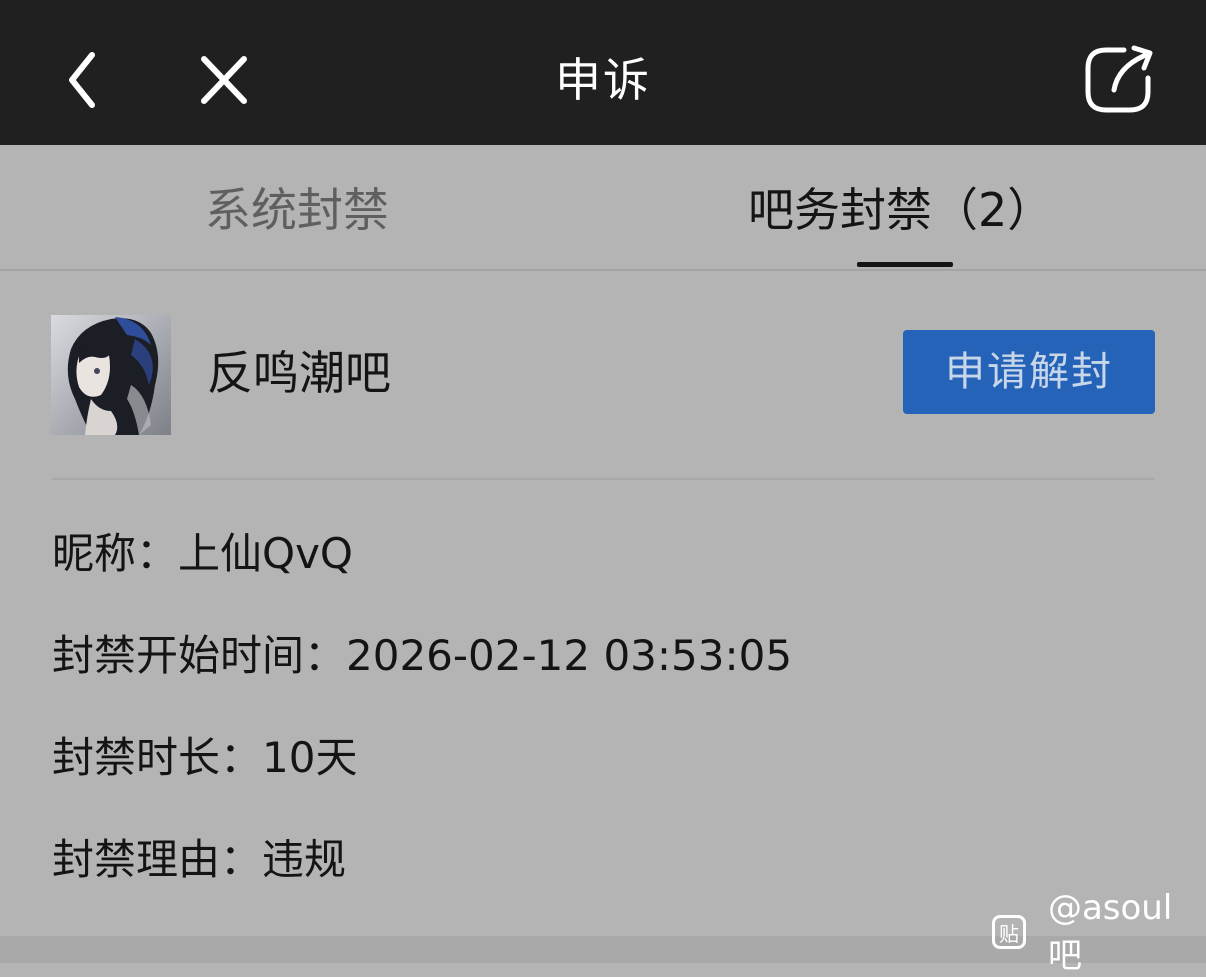 The height and width of the screenshot is (977, 1206). Describe the element at coordinates (115, 553) in the screenshot. I see `nickname-label: 昵称：` at that location.